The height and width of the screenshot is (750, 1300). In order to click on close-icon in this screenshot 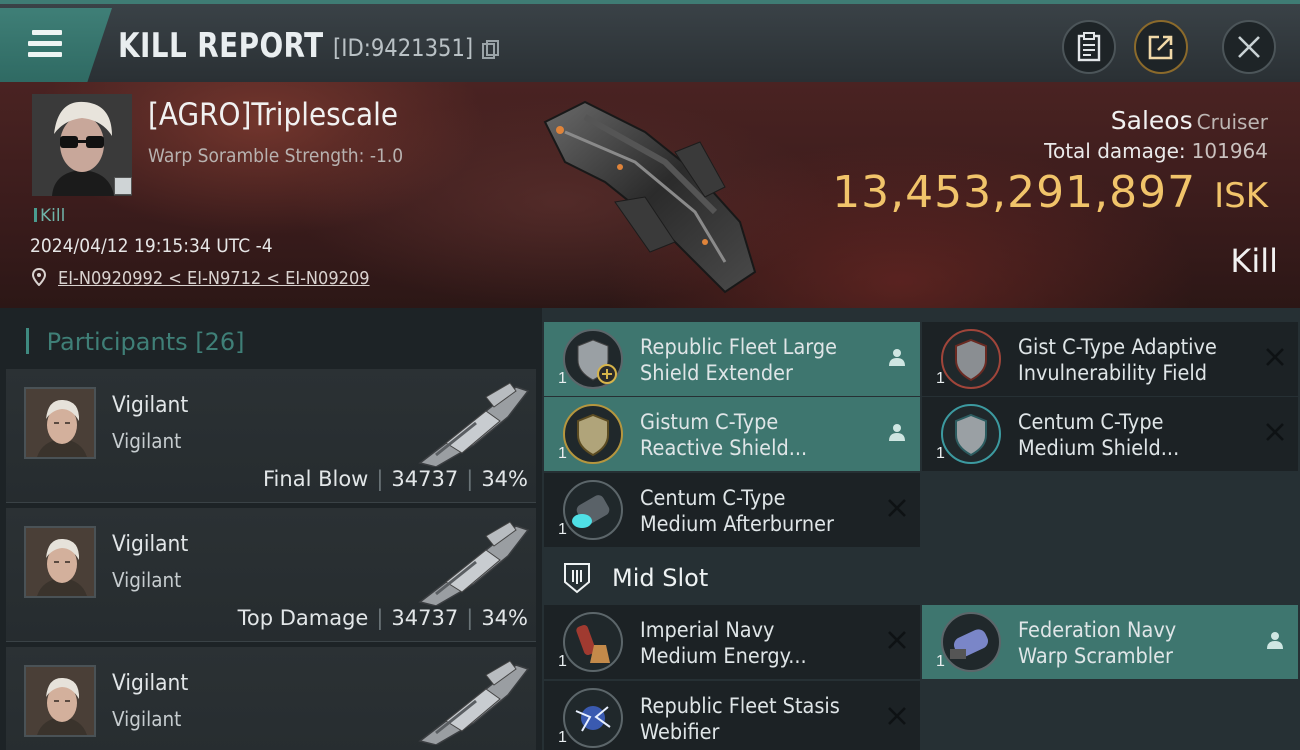, I will do `click(1249, 47)`.